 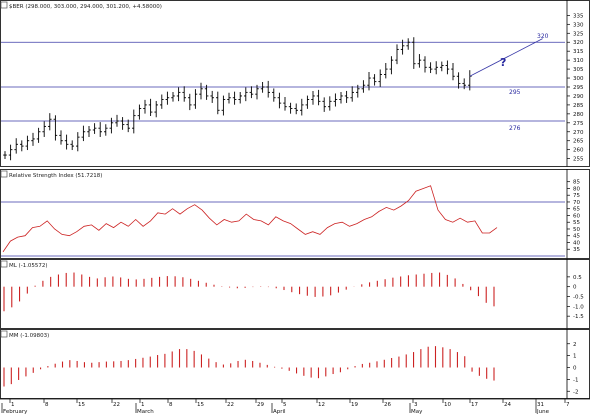 I want to click on mm-header: MM (-1.09803), so click(x=24, y=334).